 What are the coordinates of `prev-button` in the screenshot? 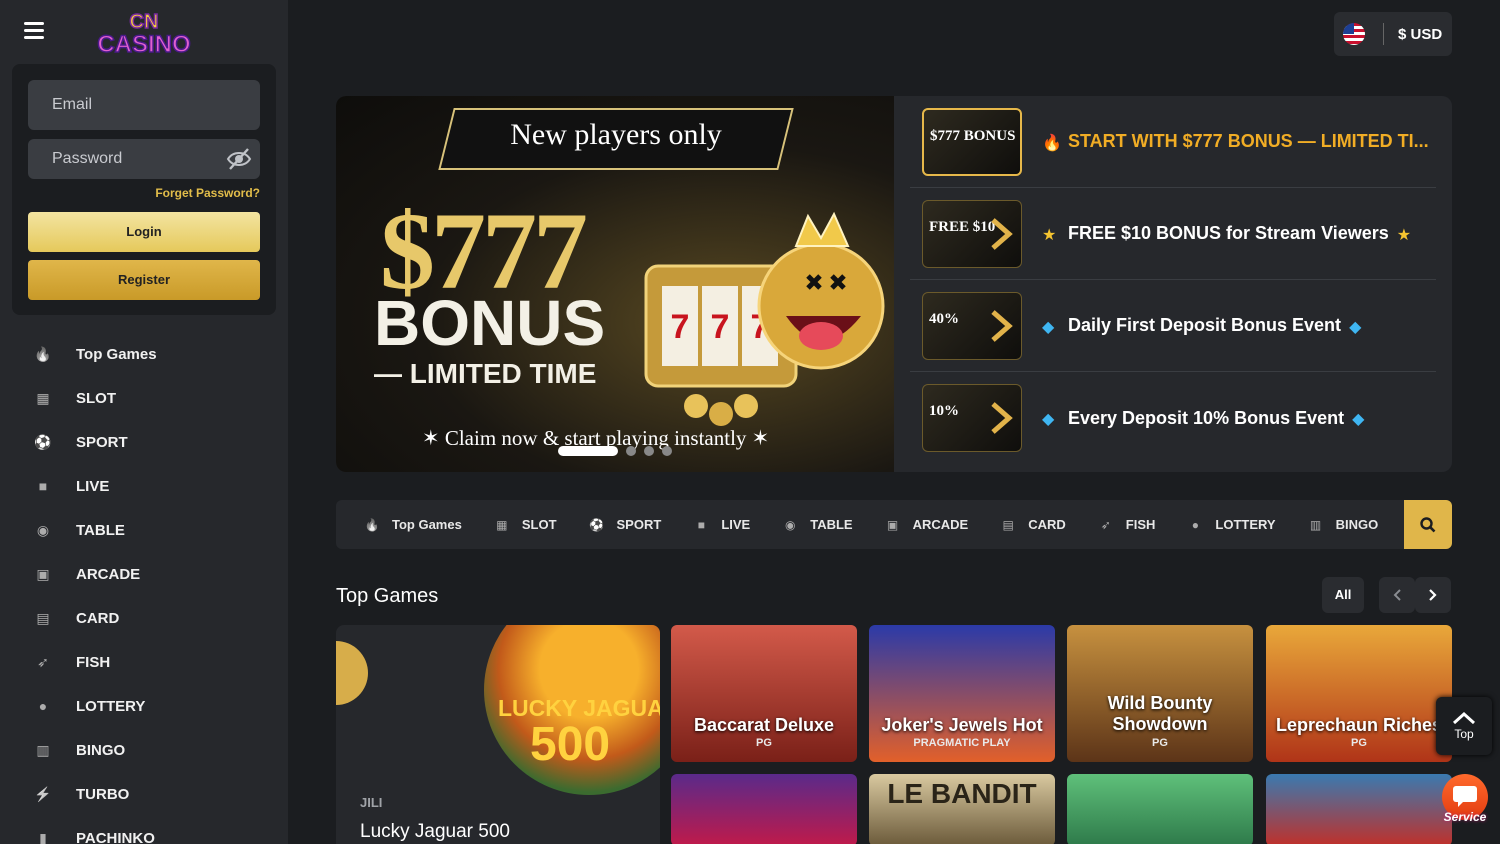 It's located at (1397, 595).